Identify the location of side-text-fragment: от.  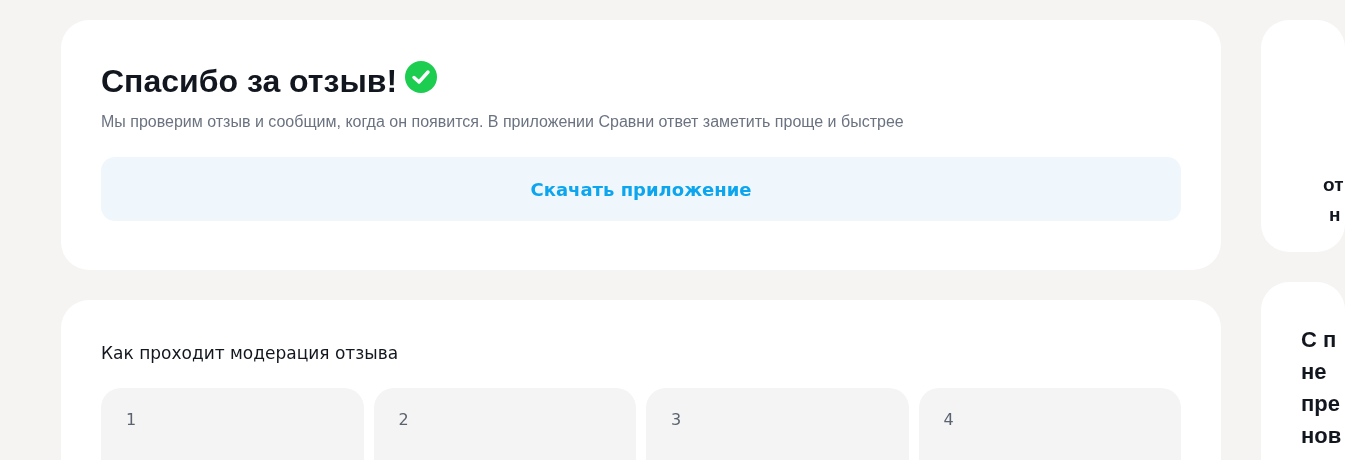
(1334, 185).